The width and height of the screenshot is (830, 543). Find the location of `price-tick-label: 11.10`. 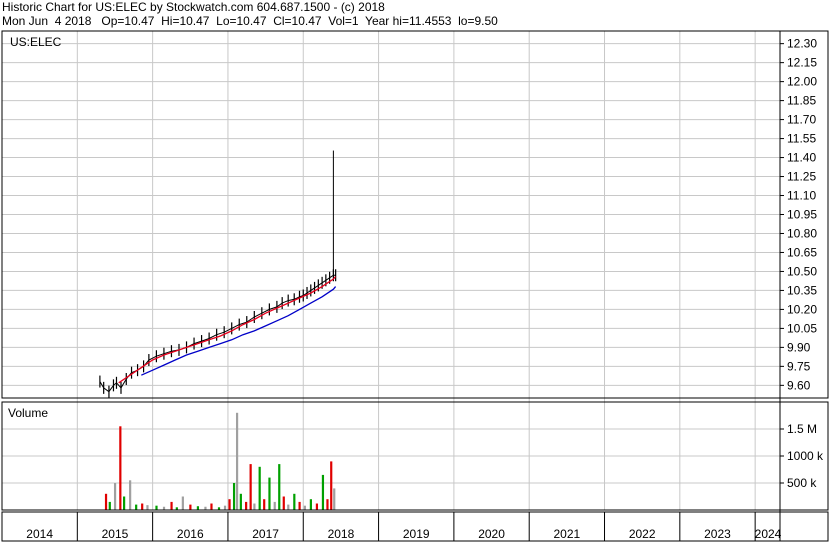

price-tick-label: 11.10 is located at coordinates (801, 196).